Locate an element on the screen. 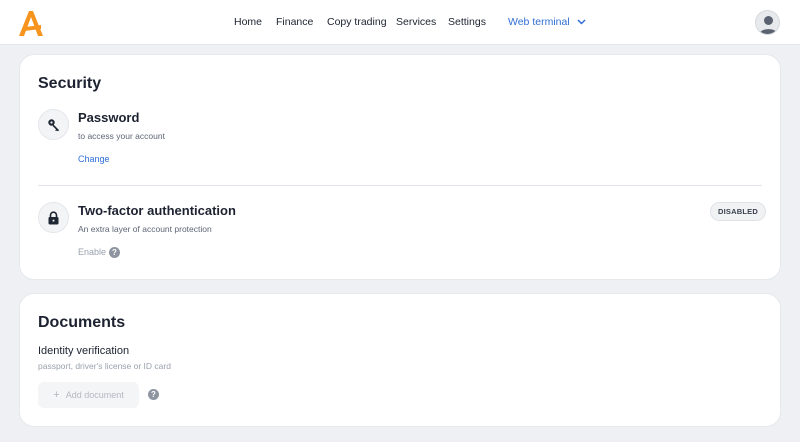 This screenshot has height=442, width=800. nav-finance: Finance is located at coordinates (294, 22).